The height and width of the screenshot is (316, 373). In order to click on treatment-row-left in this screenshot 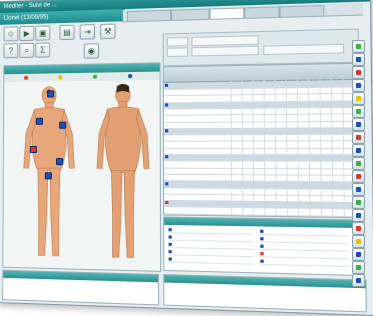, I will do `click(211, 260)`.